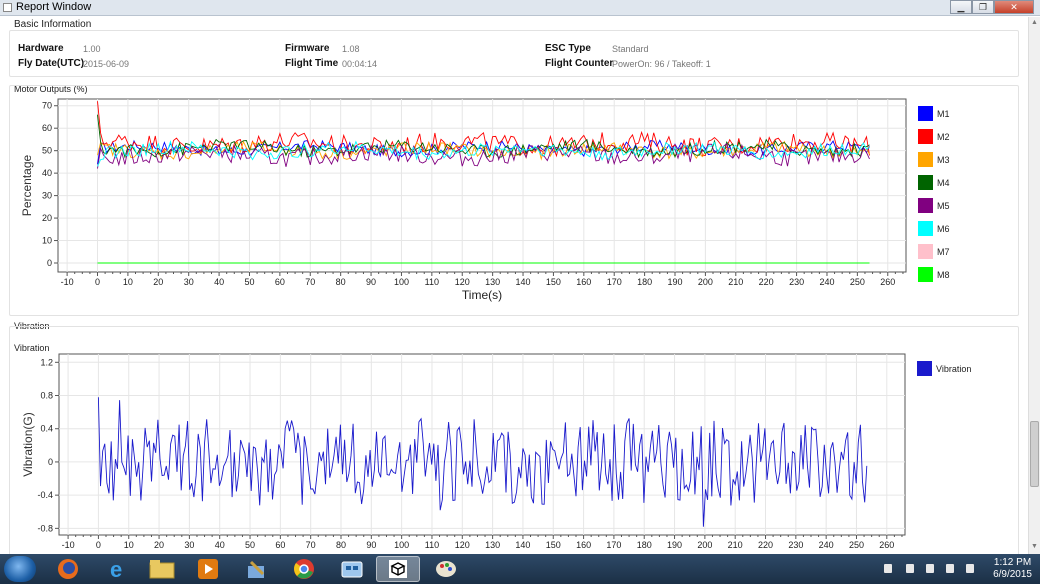 This screenshot has width=1040, height=584. Describe the element at coordinates (1034, 22) in the screenshot. I see `scroll-up-icon: ▲` at that location.